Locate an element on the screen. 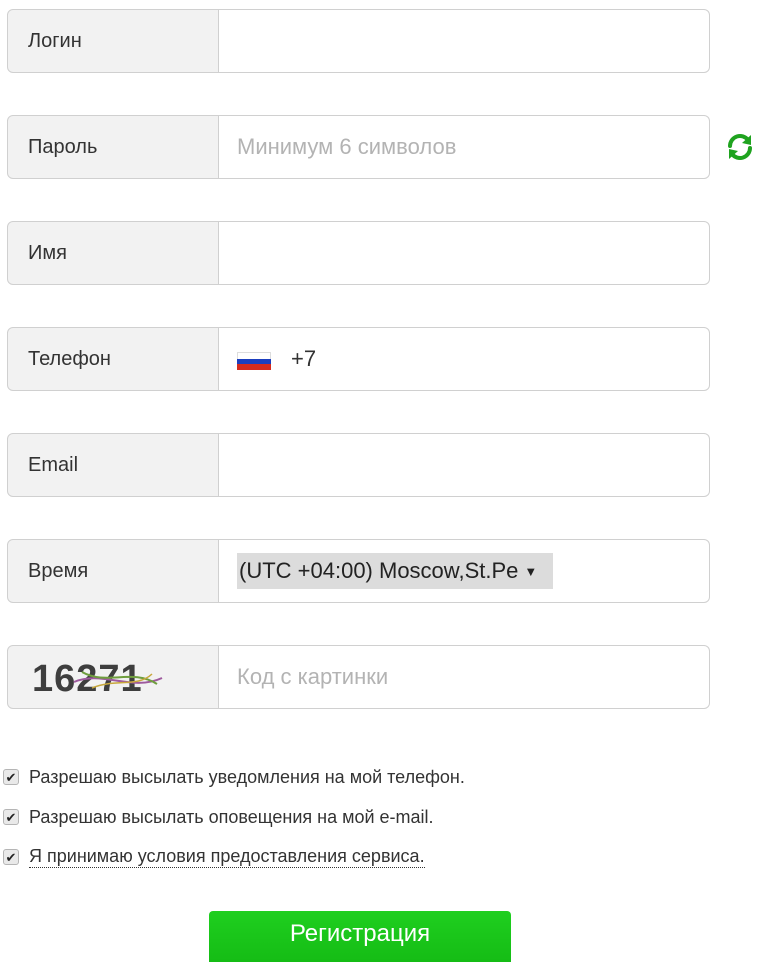  captcha-field-wrap is located at coordinates (464, 677).